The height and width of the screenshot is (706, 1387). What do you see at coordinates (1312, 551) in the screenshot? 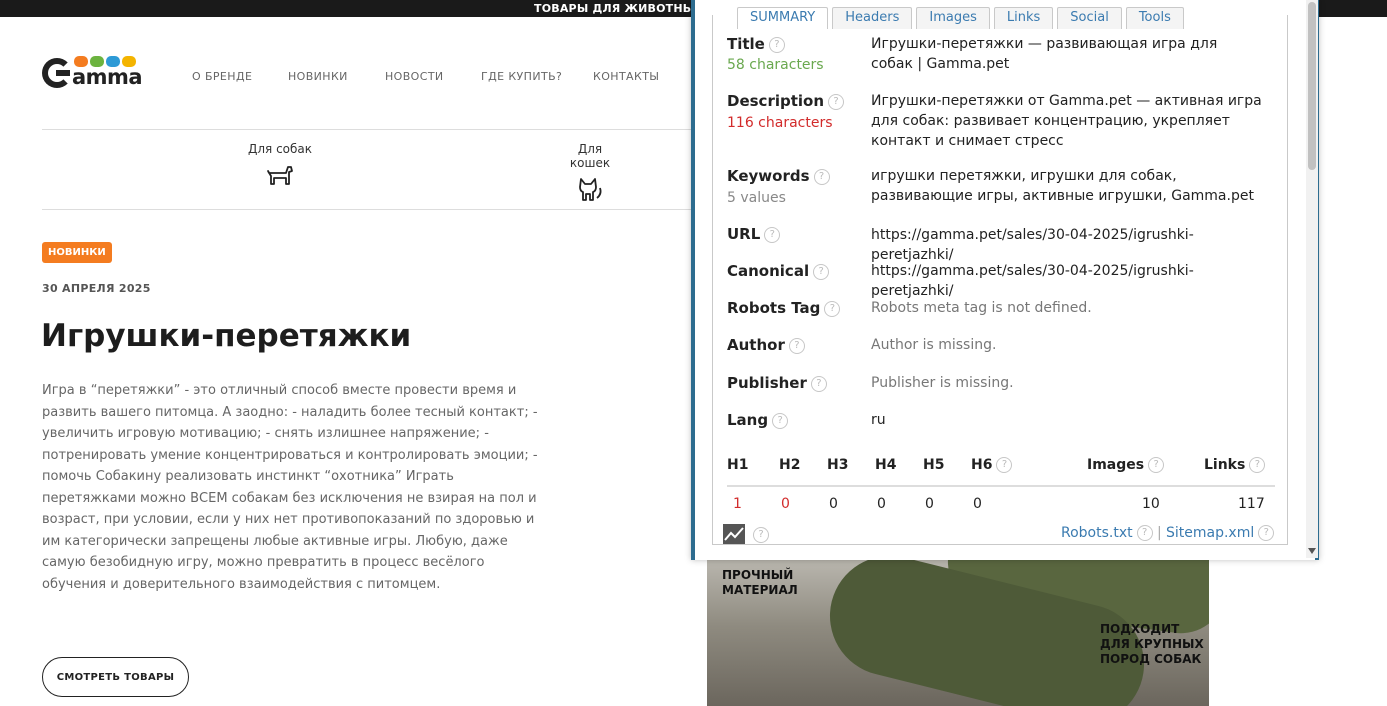
I see `scroll-down-arrow-icon` at bounding box center [1312, 551].